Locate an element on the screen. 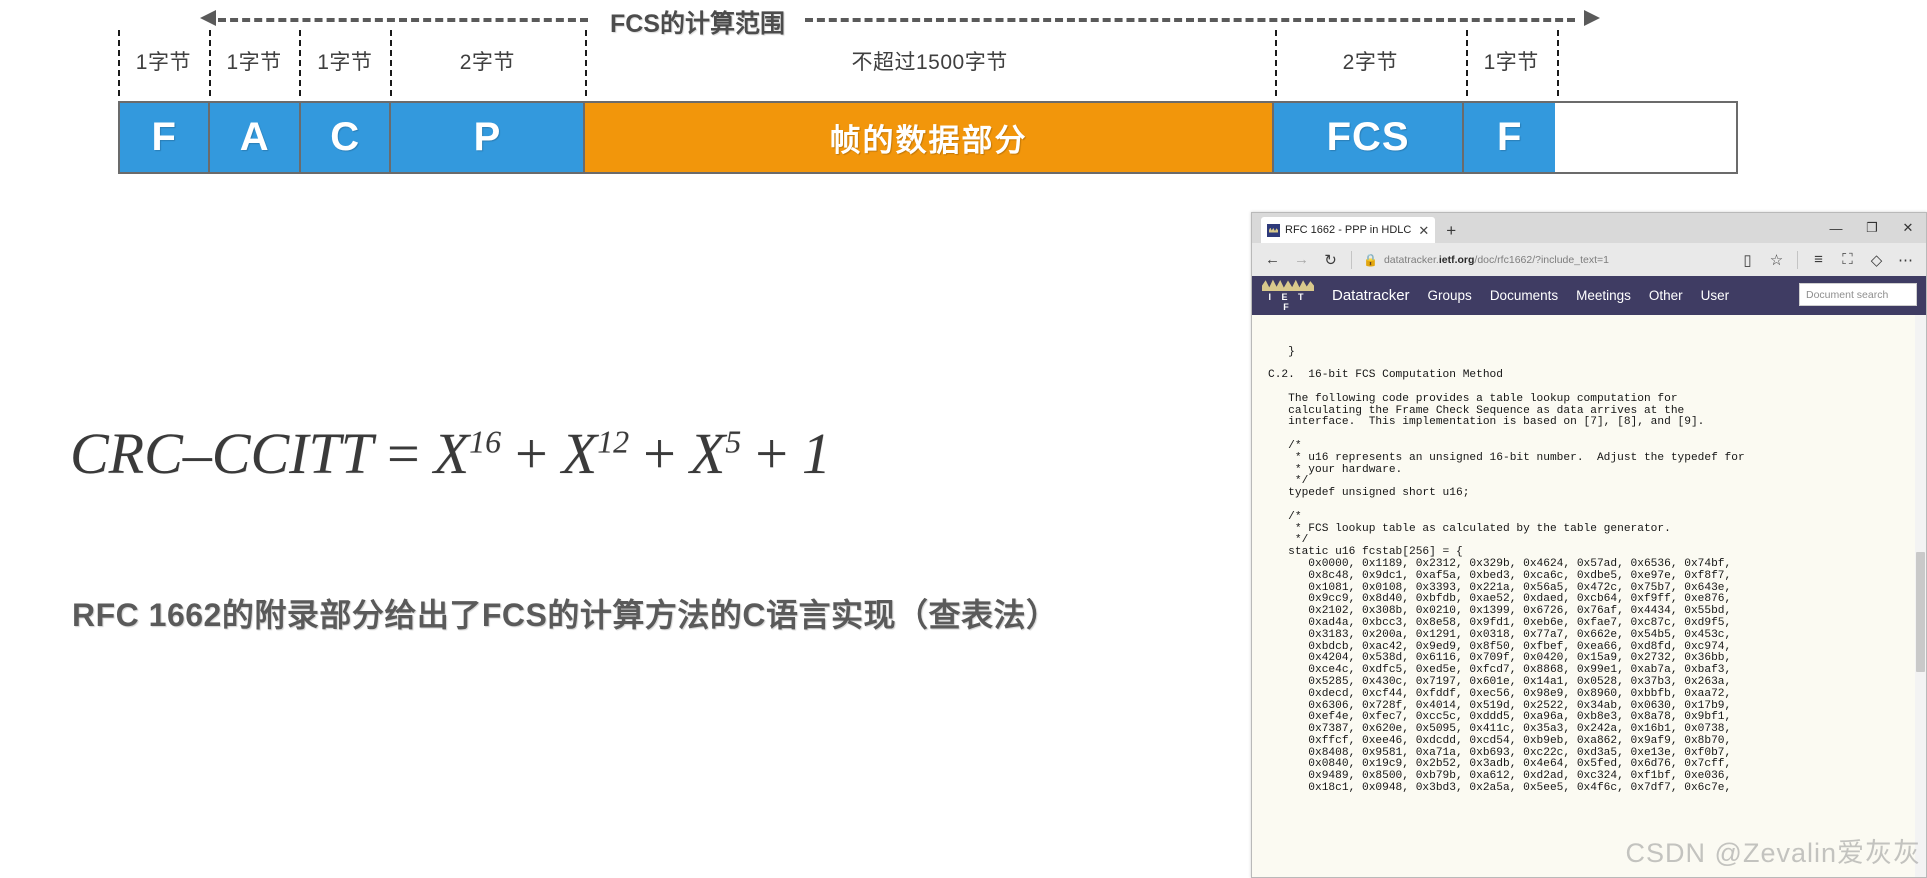 This screenshot has width=1927, height=878. scope-dash-left is located at coordinates (403, 20).